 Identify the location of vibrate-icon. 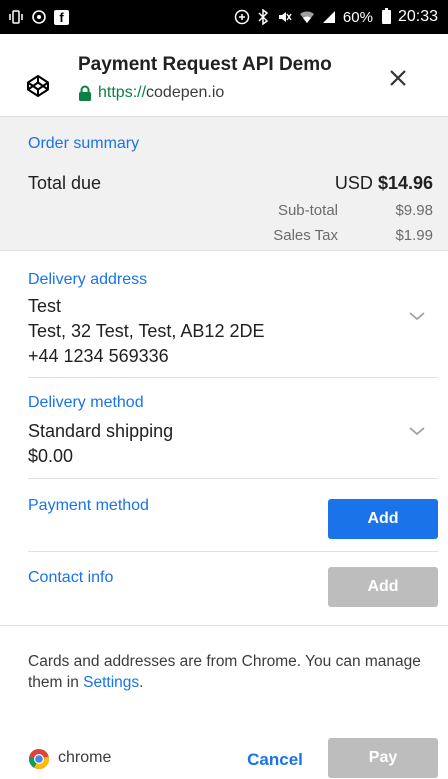
(16, 17).